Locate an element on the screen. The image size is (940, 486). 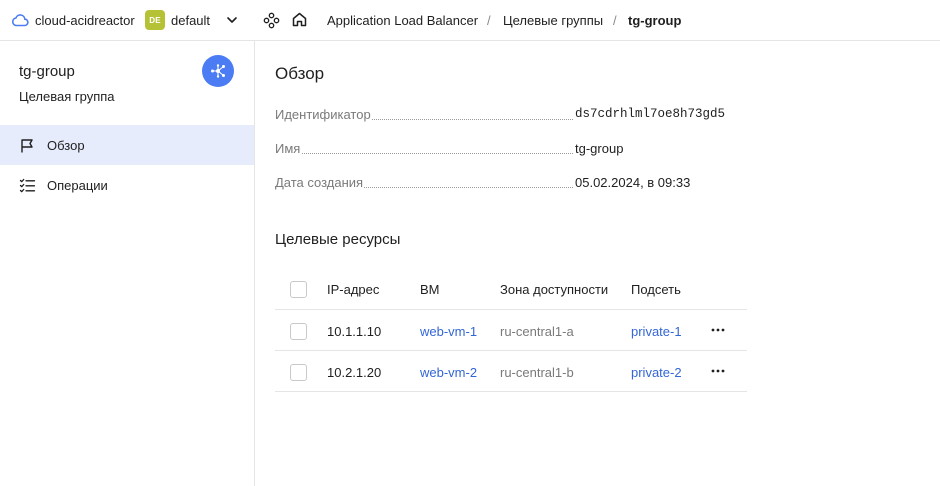
list-checks-icon is located at coordinates (27, 185).